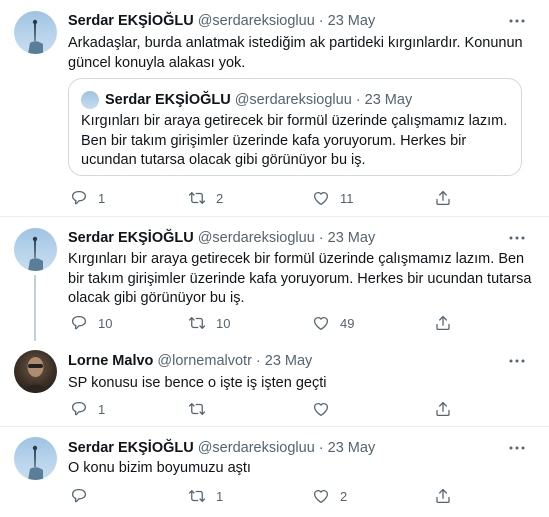 The image size is (549, 517). Describe the element at coordinates (274, 323) in the screenshot. I see `tweet-actions: 10 10 49` at that location.